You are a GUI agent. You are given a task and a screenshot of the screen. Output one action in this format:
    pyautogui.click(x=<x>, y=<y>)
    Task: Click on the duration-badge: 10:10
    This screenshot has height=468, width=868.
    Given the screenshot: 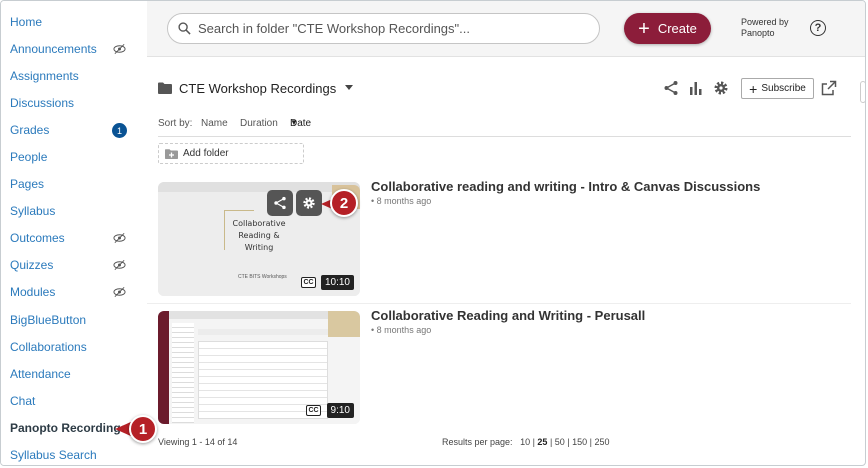 What is the action you would take?
    pyautogui.click(x=337, y=282)
    